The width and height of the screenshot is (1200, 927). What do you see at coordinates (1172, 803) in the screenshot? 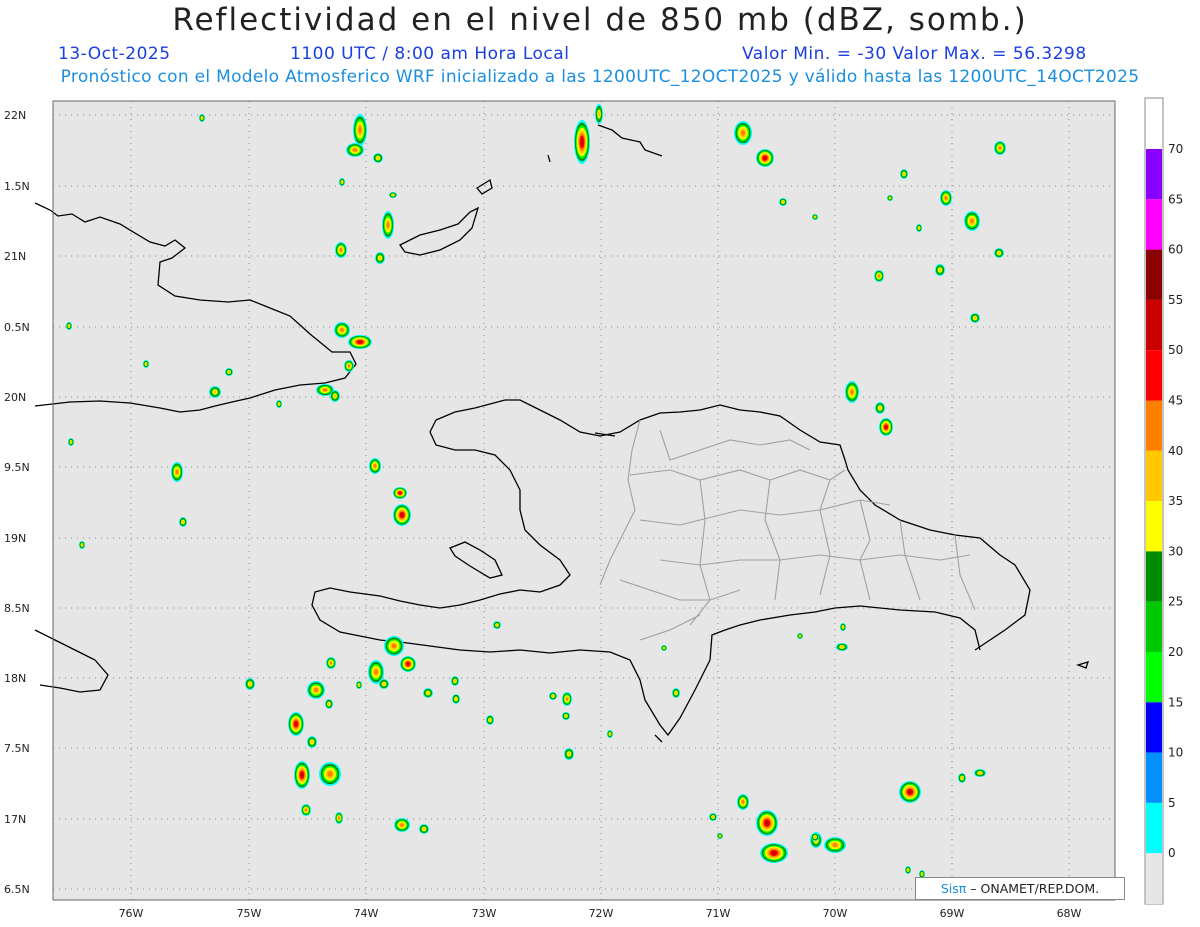
I see `colorbar-label: 5` at bounding box center [1172, 803].